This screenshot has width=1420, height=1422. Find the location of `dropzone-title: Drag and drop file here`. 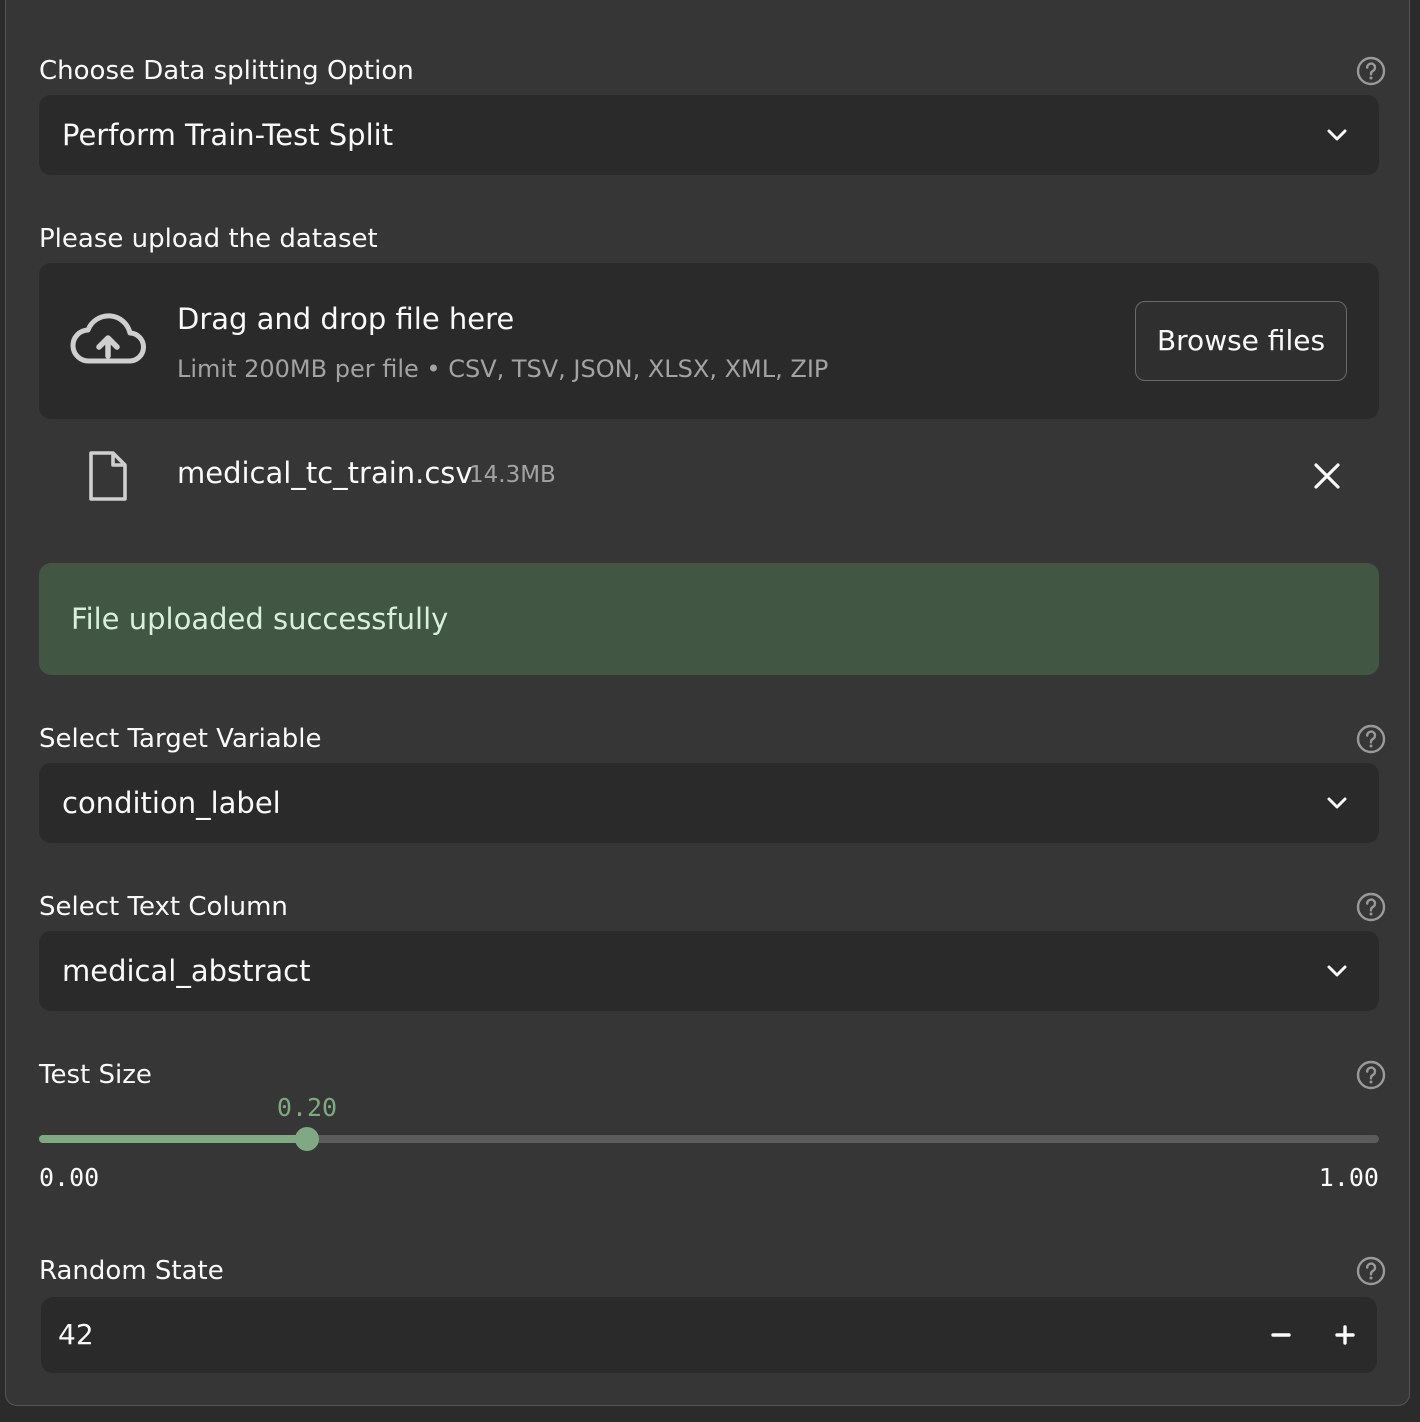

dropzone-title: Drag and drop file here is located at coordinates (346, 319).